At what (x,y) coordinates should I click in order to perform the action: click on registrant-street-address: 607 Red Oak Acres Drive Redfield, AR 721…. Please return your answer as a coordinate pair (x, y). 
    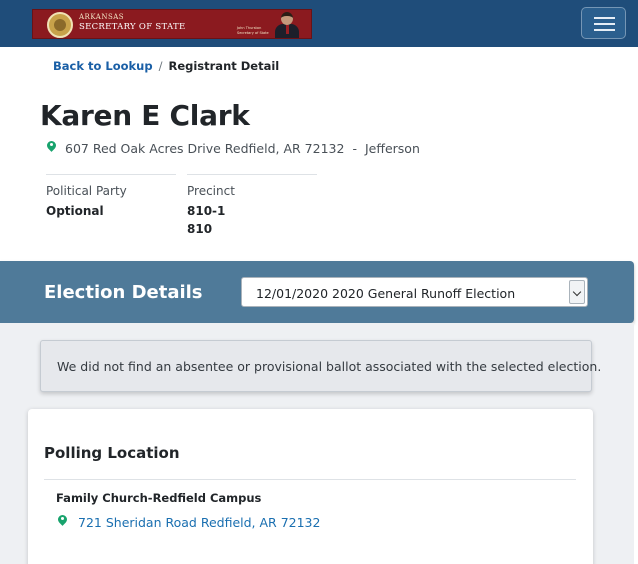
    Looking at the image, I should click on (205, 148).